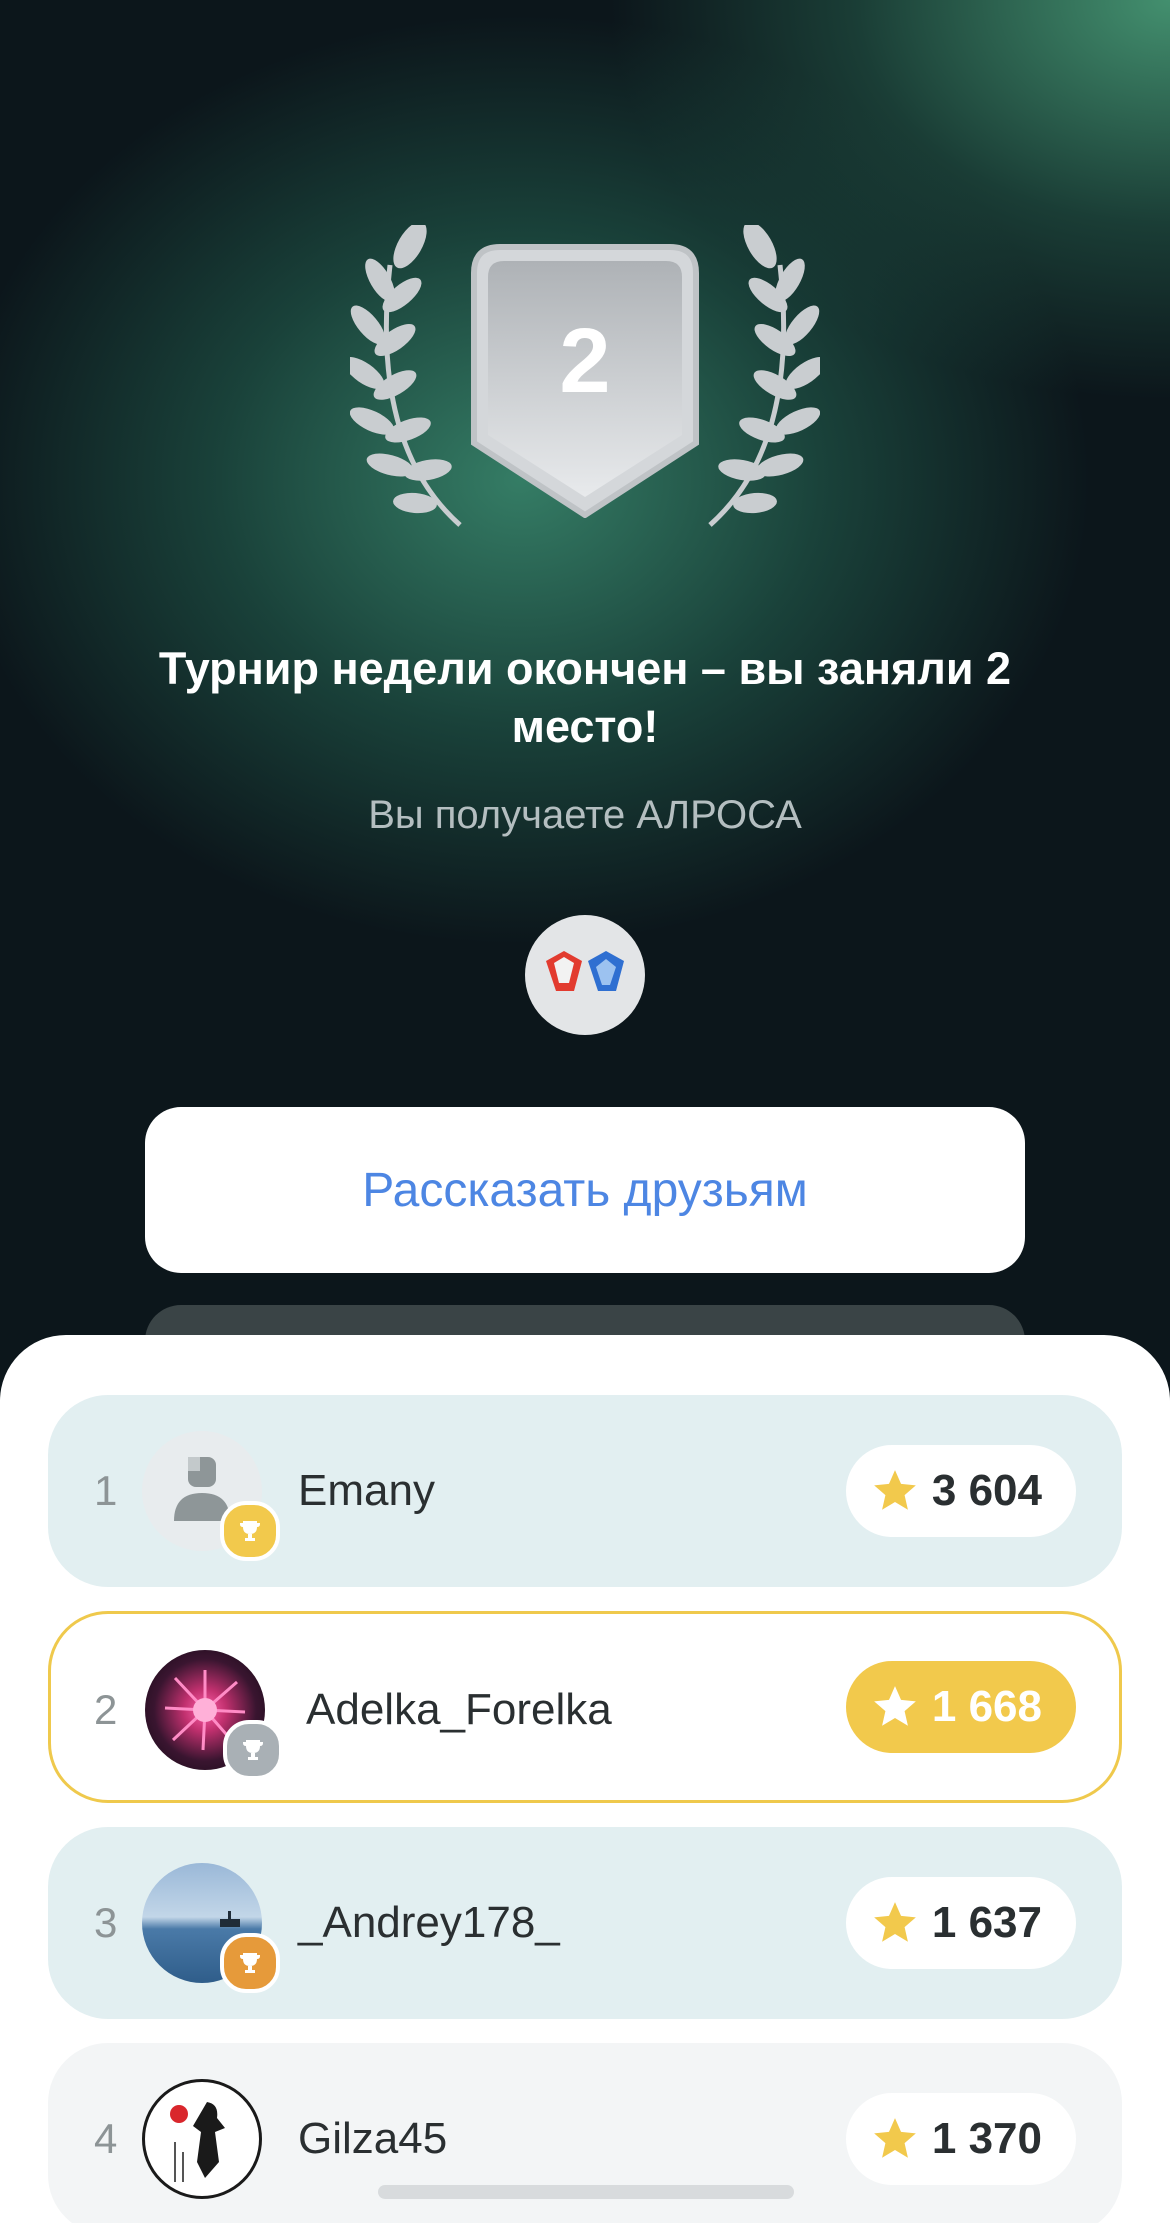 The height and width of the screenshot is (2223, 1170). Describe the element at coordinates (106, 1922) in the screenshot. I see `rank-number: 3` at that location.